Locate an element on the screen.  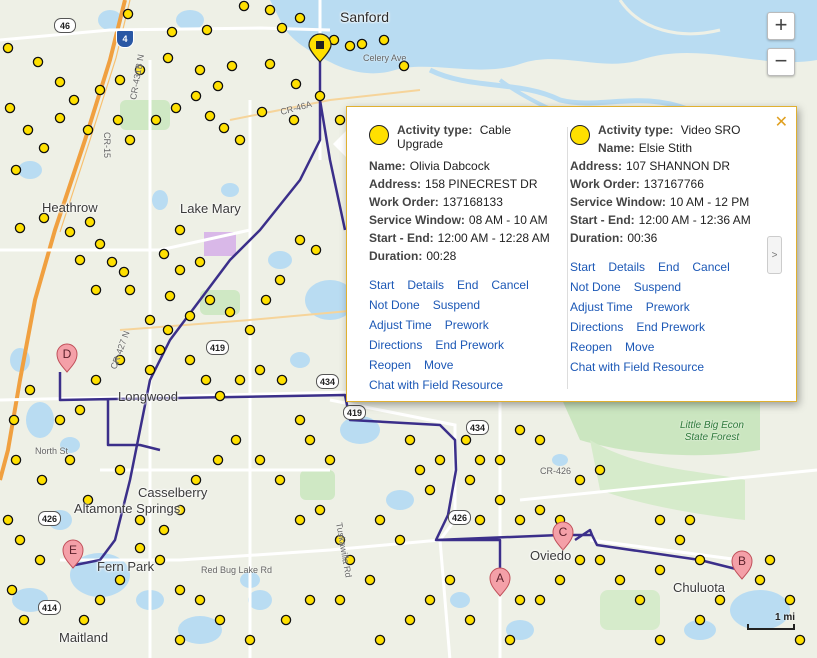
popup-close-icon: ✕ is located at coordinates (781, 123).